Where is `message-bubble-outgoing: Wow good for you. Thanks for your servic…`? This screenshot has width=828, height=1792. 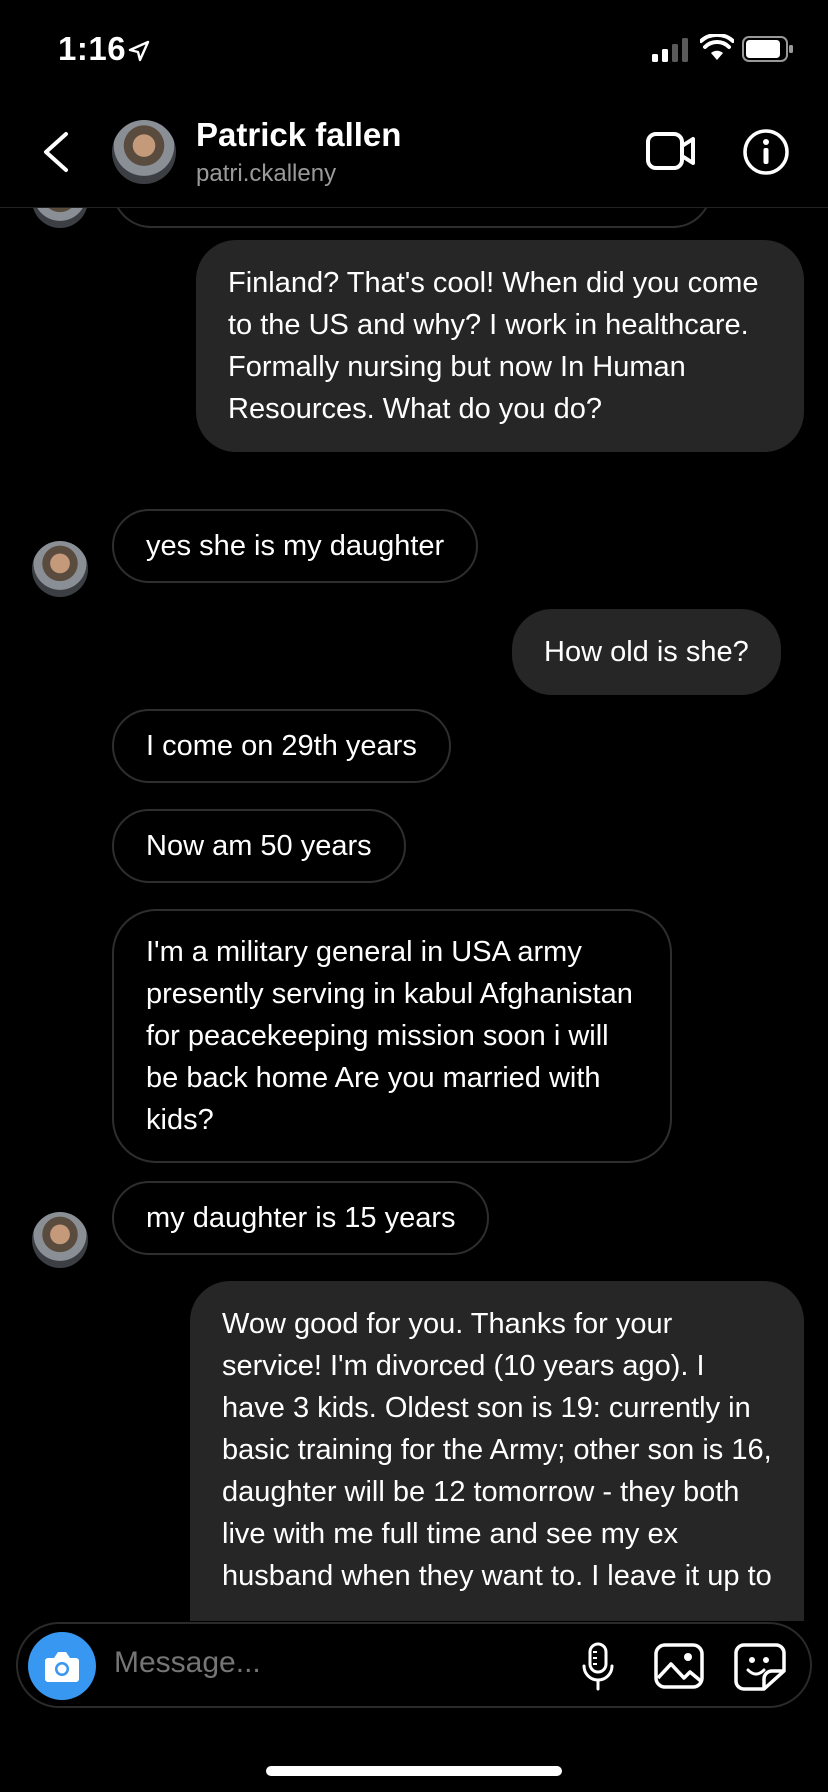 message-bubble-outgoing: Wow good for you. Thanks for your servic… is located at coordinates (497, 1451).